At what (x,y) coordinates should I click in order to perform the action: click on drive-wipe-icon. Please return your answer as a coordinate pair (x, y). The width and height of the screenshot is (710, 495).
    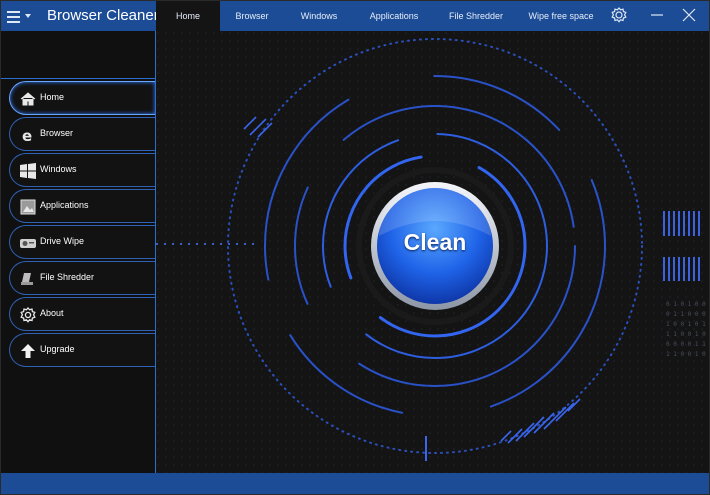
    Looking at the image, I should click on (28, 243).